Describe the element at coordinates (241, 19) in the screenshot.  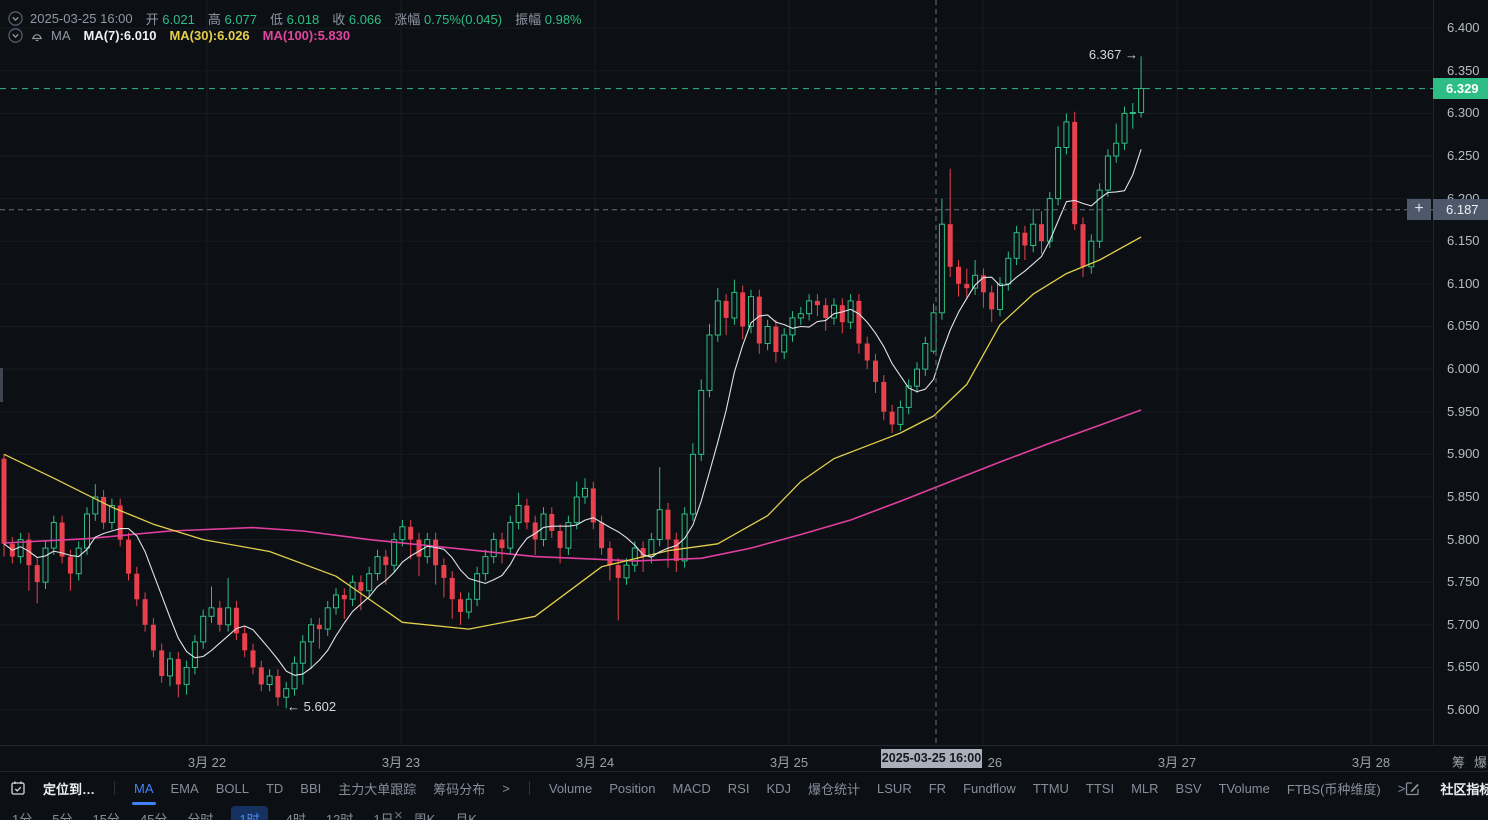
I see `high-value: 6.077` at that location.